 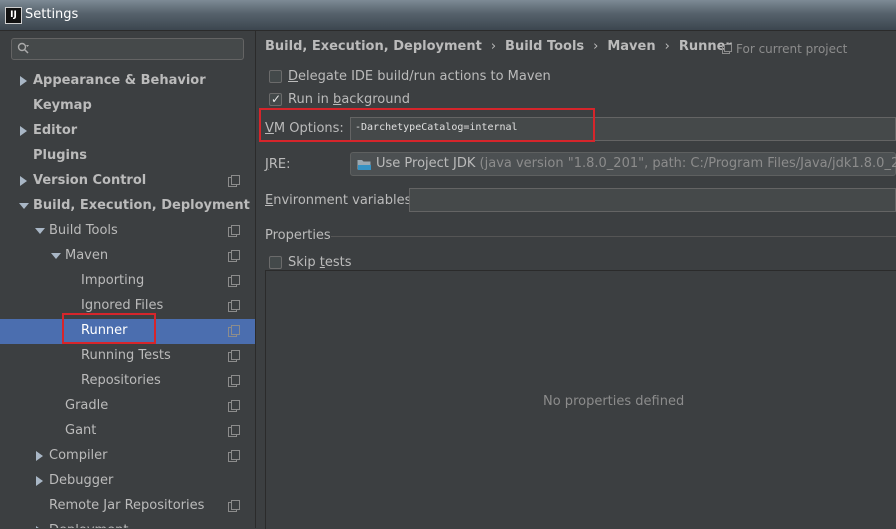 I want to click on skip-tests-label: Skip tests, so click(x=320, y=262).